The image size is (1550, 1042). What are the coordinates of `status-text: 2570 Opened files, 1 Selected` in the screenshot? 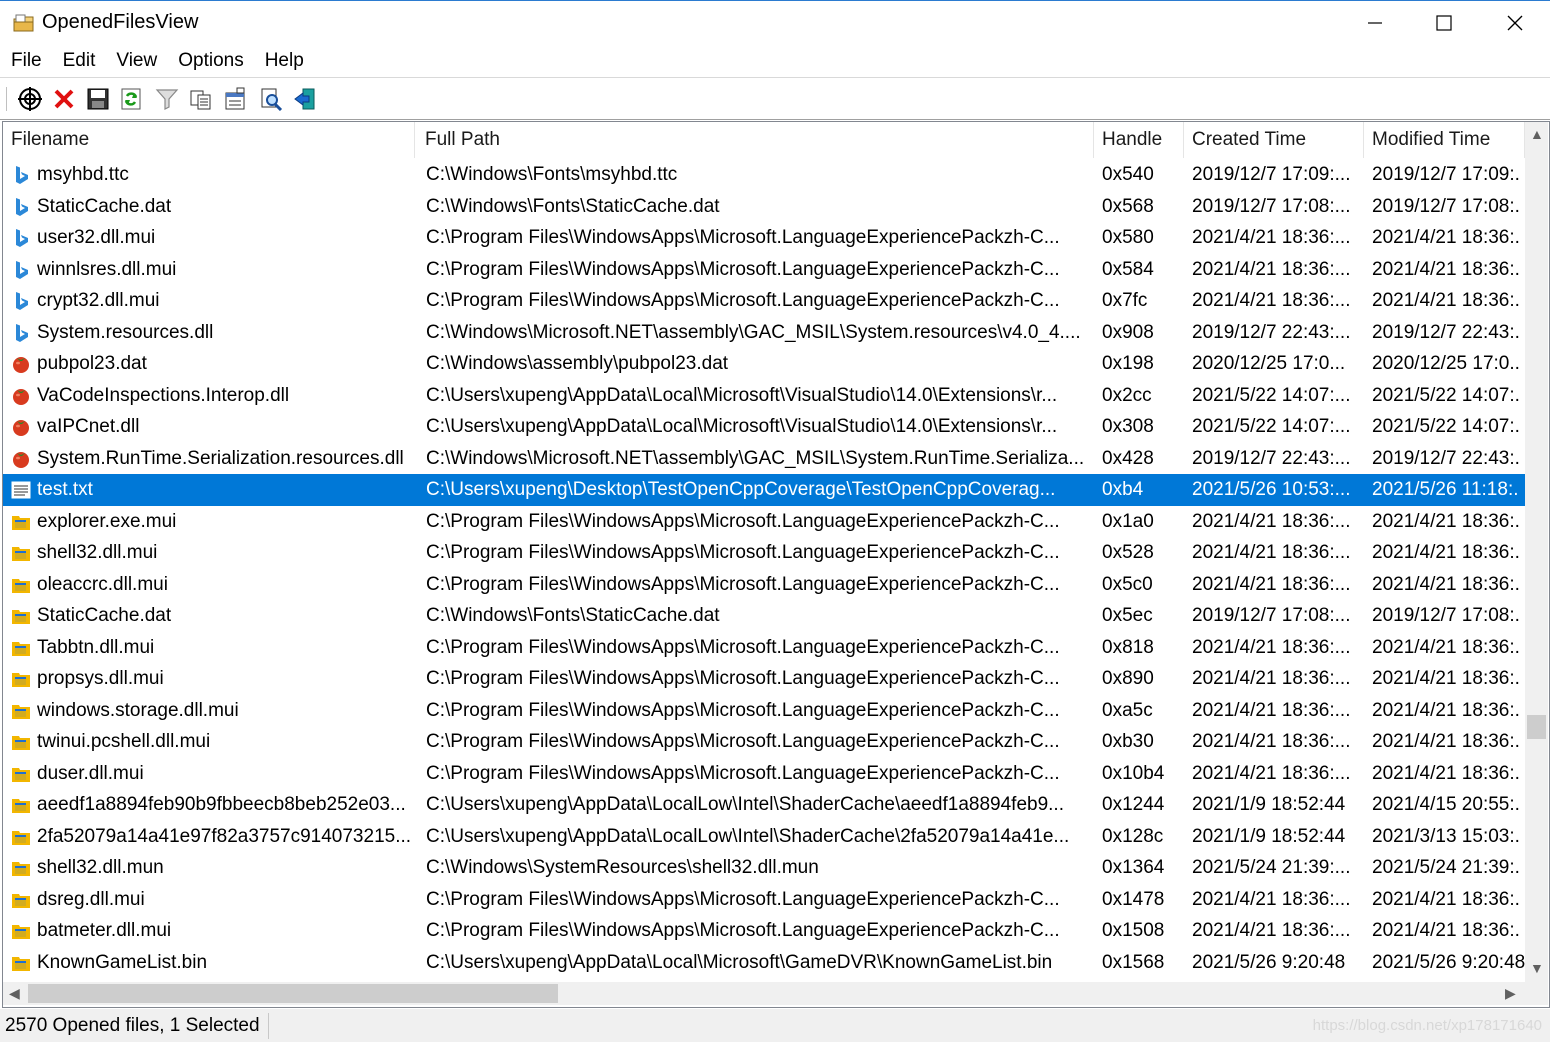 It's located at (132, 1025).